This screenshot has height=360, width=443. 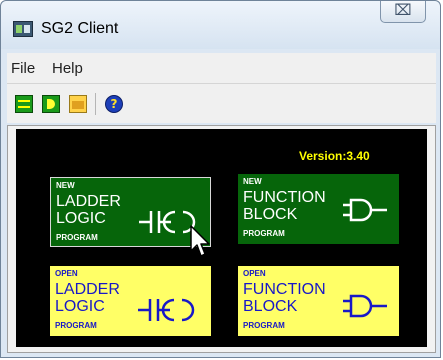 I want to click on open-folder-icon, so click(x=78, y=104).